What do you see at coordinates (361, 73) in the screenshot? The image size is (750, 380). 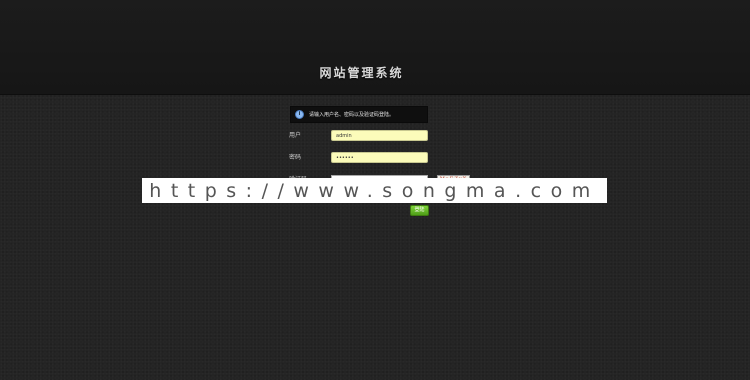 I see `site-title: 网站管理系统` at bounding box center [361, 73].